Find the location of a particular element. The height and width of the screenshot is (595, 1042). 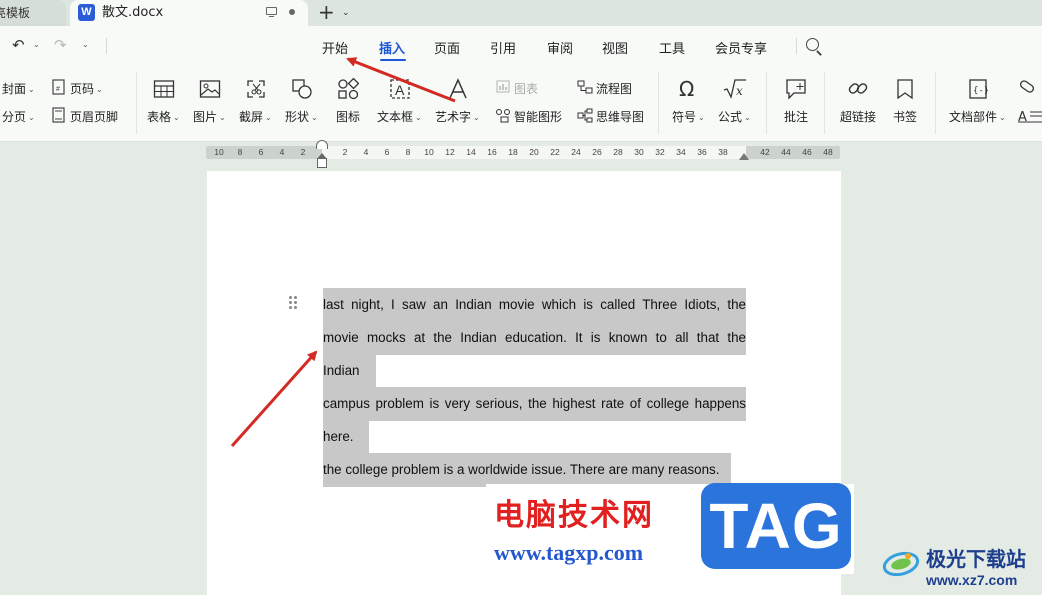

shape-button: 形状 ⌄ is located at coordinates (301, 116).